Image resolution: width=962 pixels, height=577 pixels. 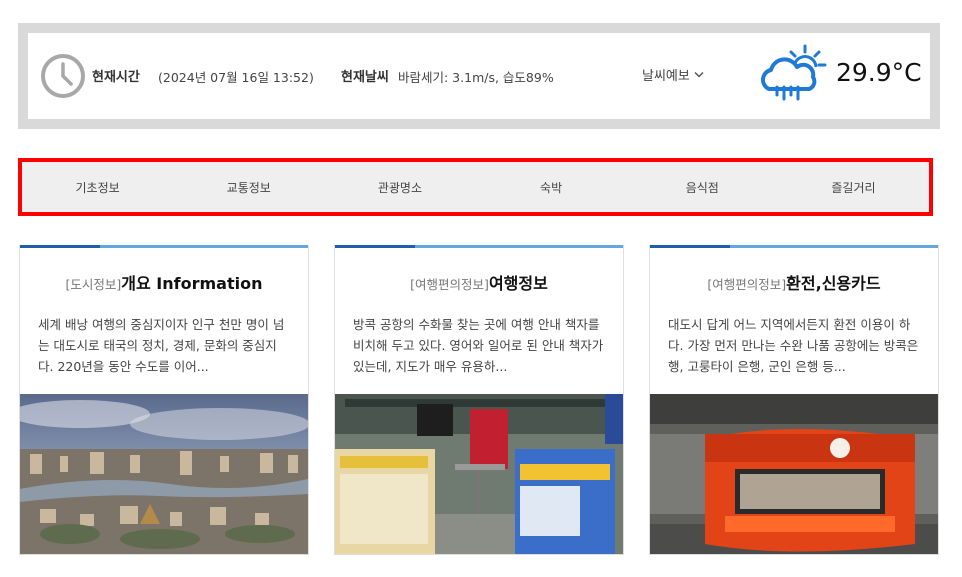 I want to click on chevron-down-icon, so click(x=699, y=74).